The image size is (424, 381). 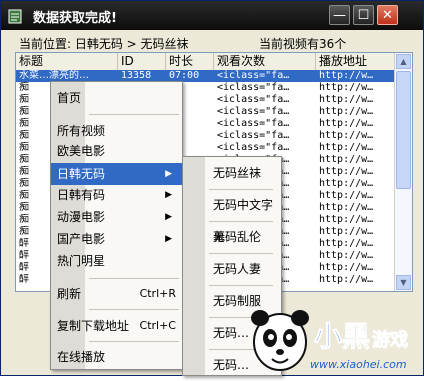 What do you see at coordinates (104, 44) in the screenshot?
I see `current-location: 当前位置: 日韩无码 > 无码丝袜` at bounding box center [104, 44].